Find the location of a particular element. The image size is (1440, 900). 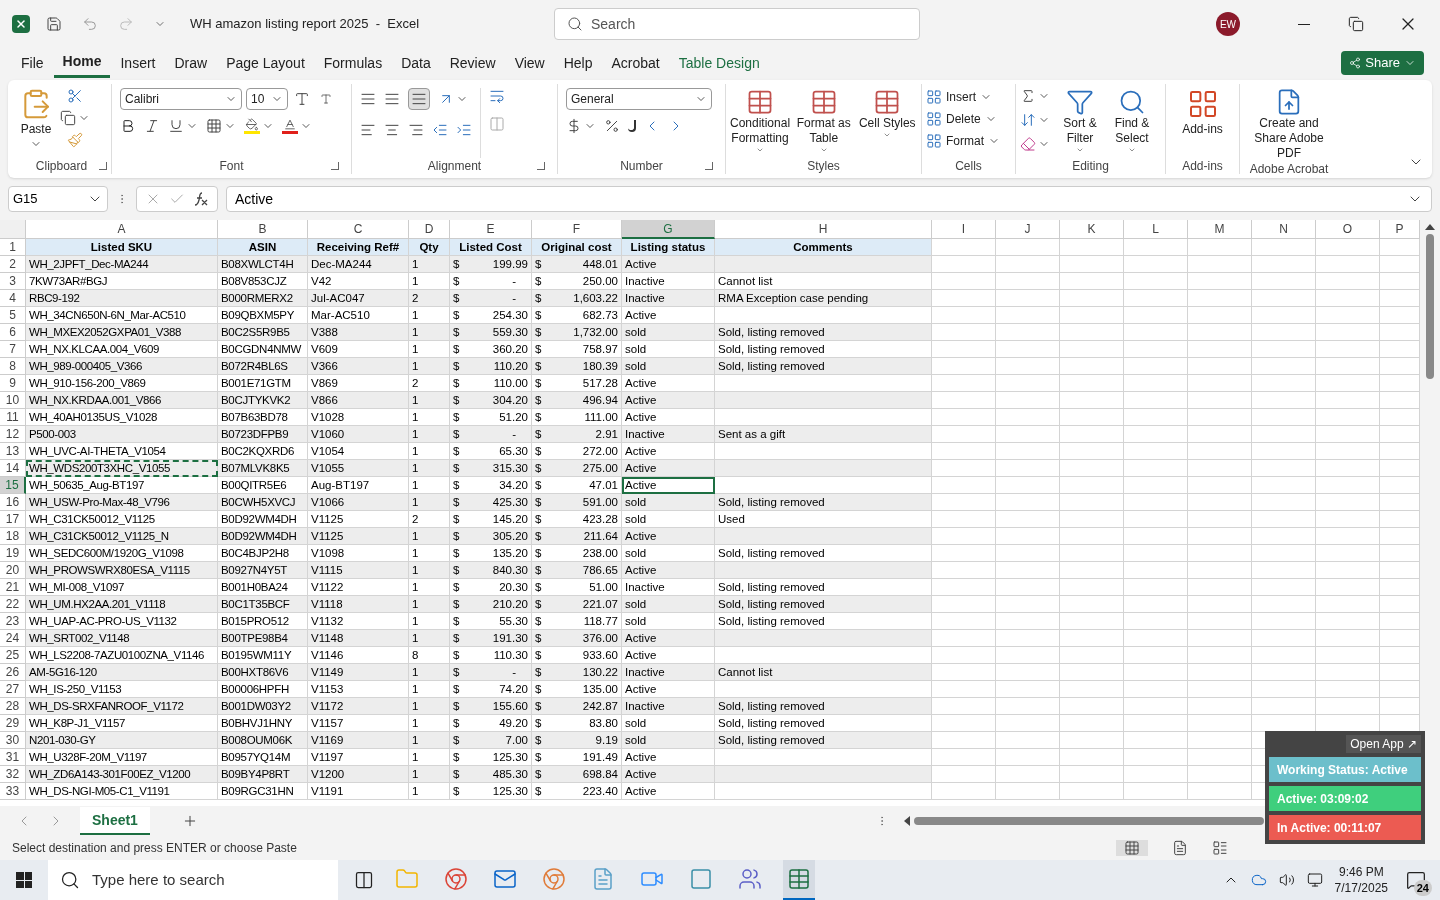

styles-button: Conditional Formatting is located at coordinates (760, 123).